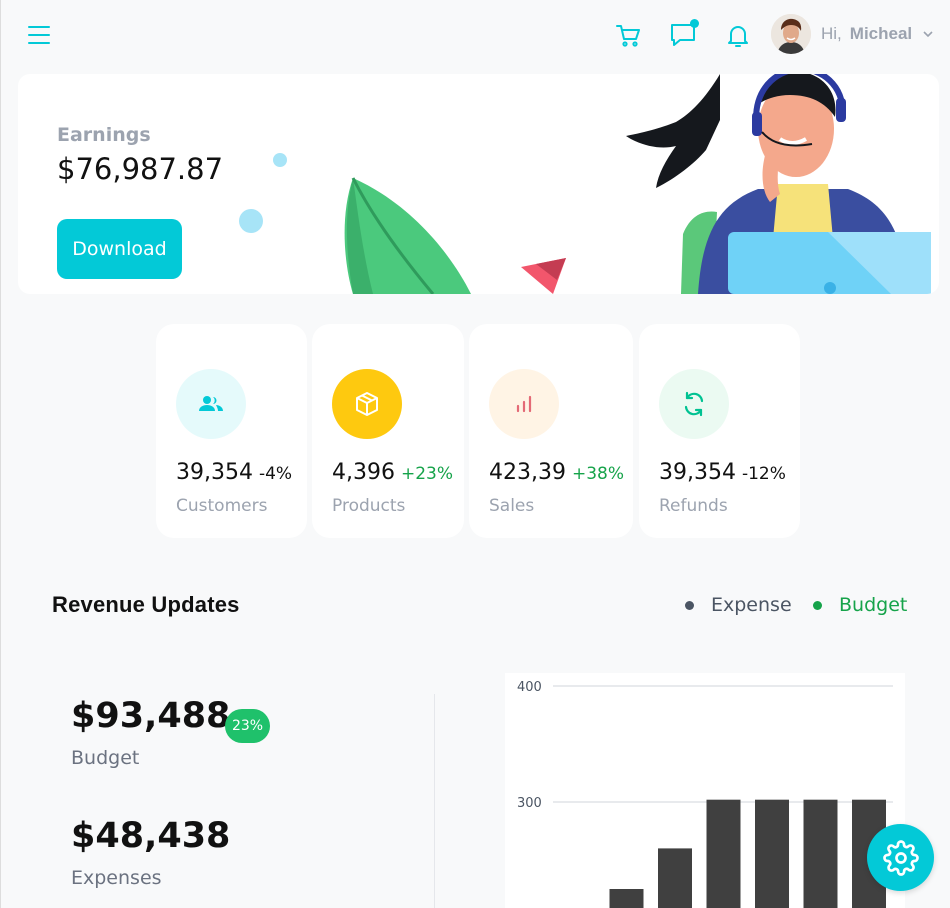  What do you see at coordinates (367, 404) in the screenshot?
I see `box-icon` at bounding box center [367, 404].